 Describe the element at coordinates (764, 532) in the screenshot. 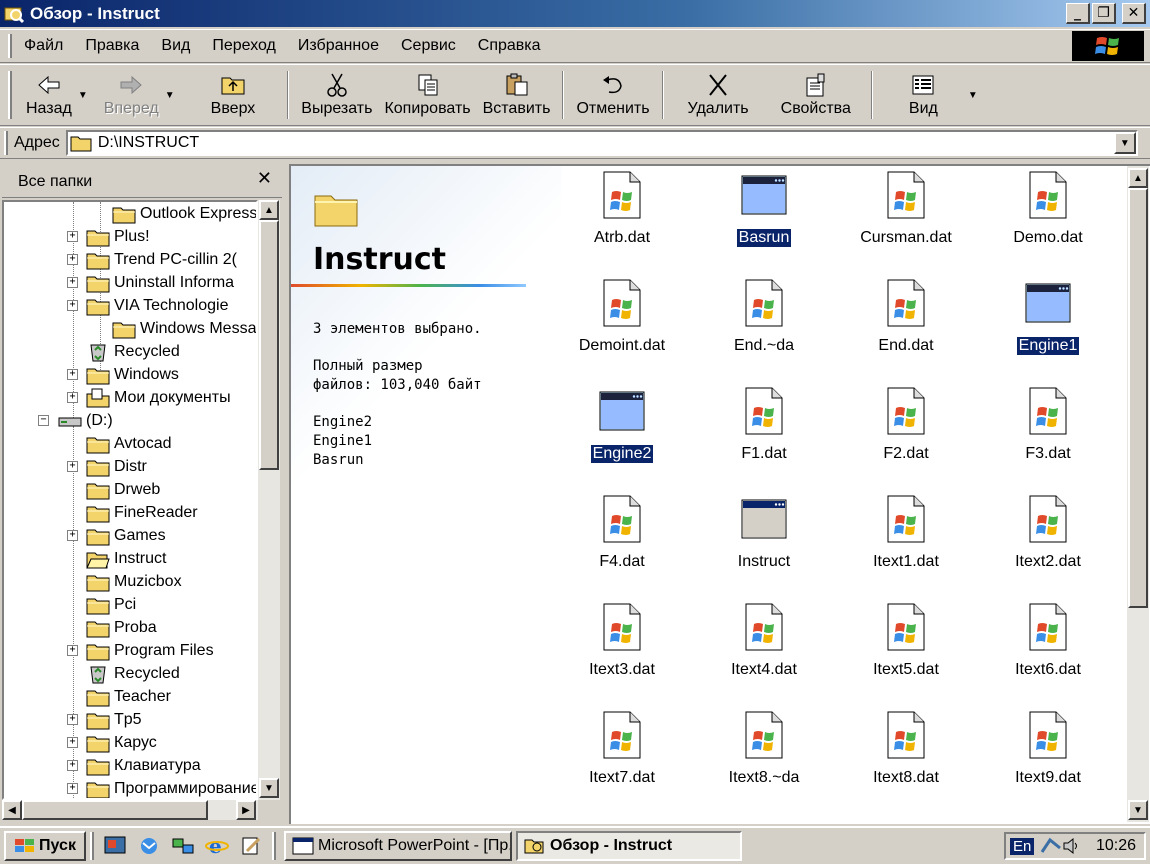

I see `file-item: Instruct` at that location.